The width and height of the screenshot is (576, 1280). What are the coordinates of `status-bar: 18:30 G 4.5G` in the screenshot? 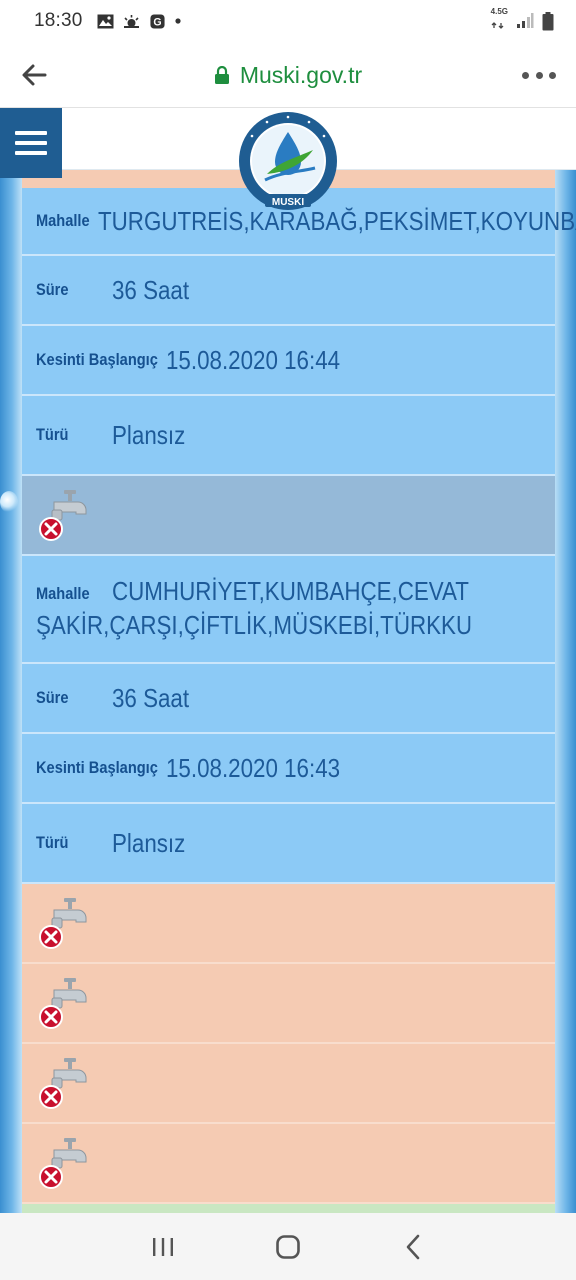 It's located at (288, 21).